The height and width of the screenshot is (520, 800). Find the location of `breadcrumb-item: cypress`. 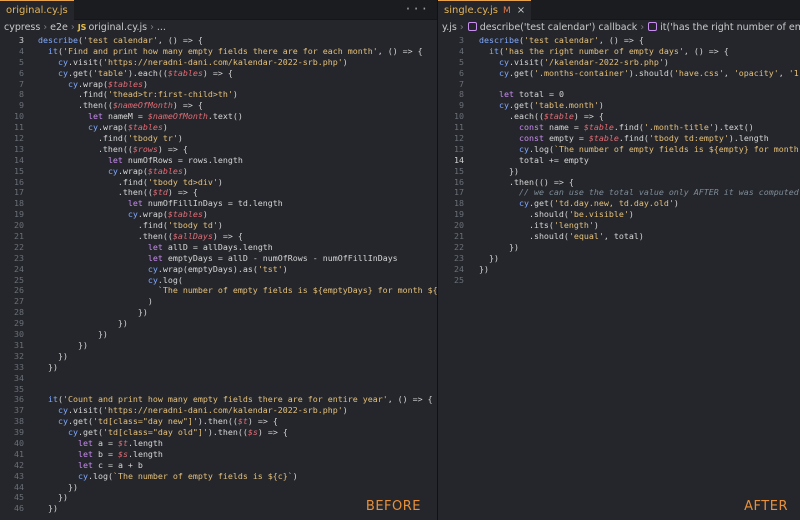

breadcrumb-item: cypress is located at coordinates (22, 27).